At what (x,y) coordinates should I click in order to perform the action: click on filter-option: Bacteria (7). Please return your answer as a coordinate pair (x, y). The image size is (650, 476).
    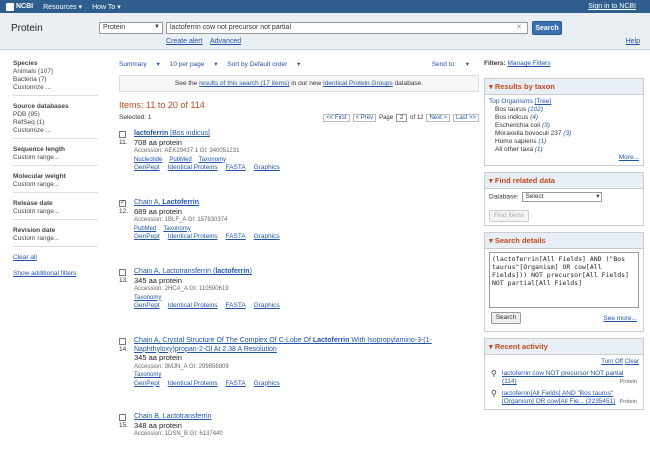
    Looking at the image, I should click on (58, 80).